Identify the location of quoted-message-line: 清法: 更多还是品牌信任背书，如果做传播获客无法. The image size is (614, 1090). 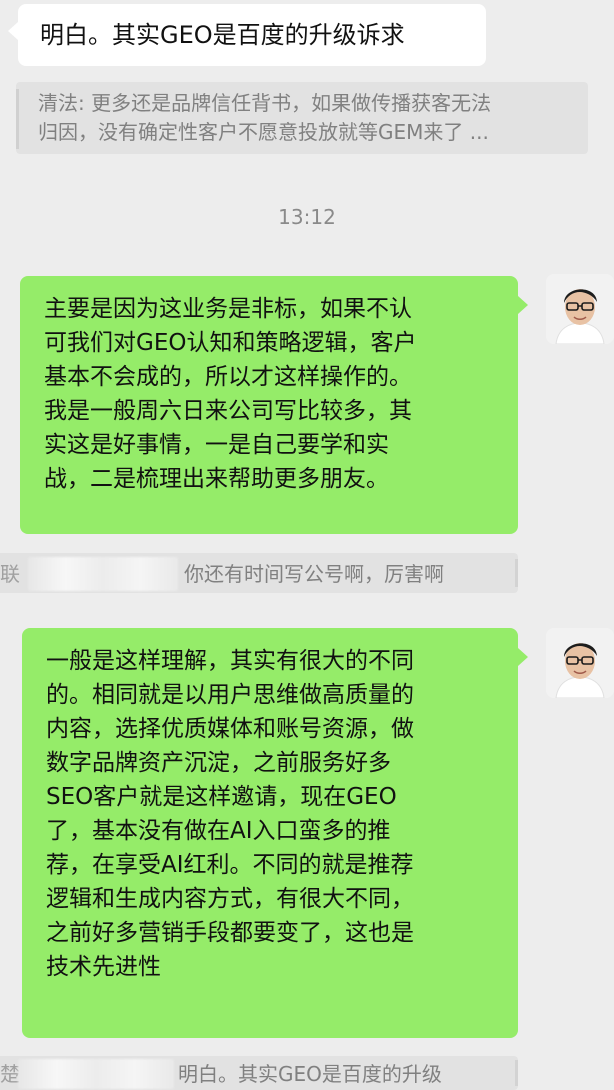
(265, 103).